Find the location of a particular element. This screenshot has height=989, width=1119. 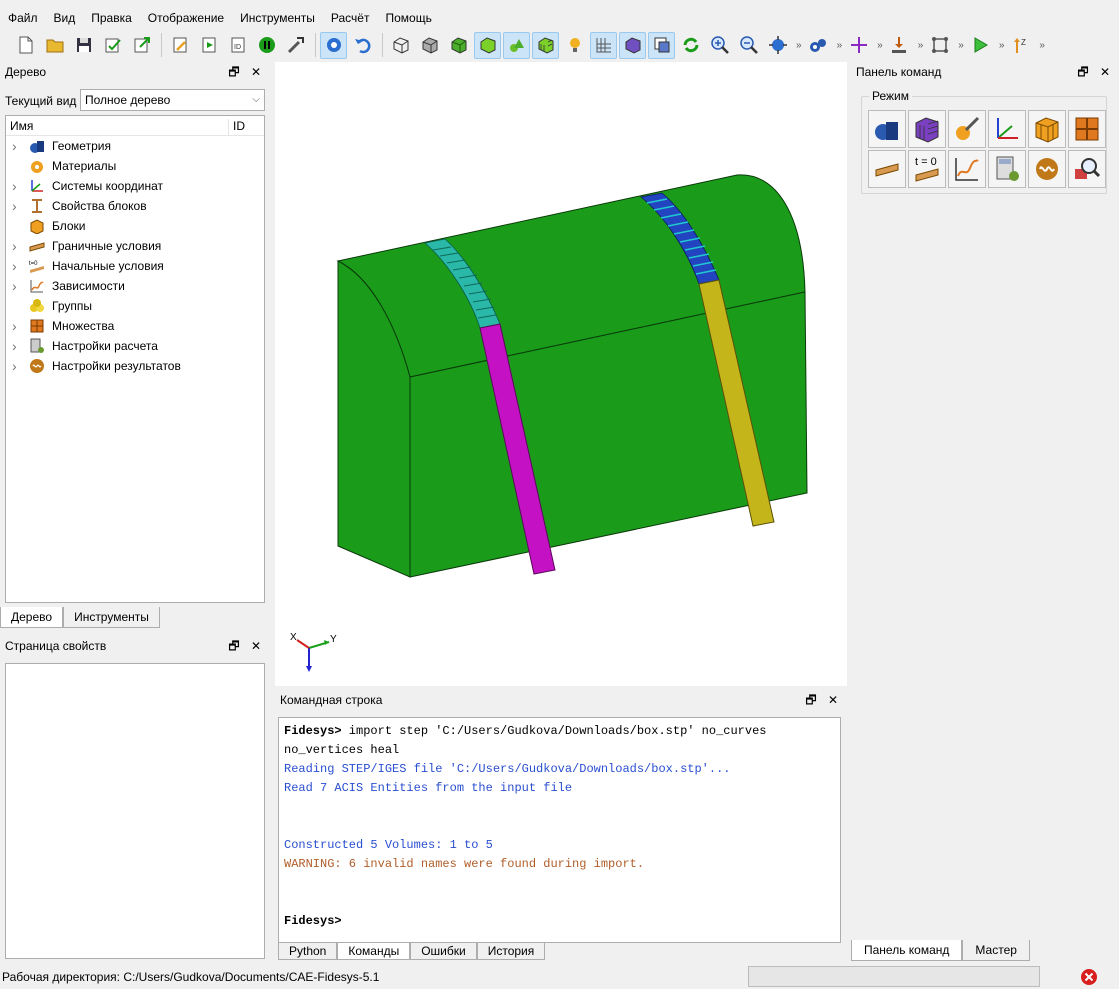

zoom-in-button is located at coordinates (719, 45).